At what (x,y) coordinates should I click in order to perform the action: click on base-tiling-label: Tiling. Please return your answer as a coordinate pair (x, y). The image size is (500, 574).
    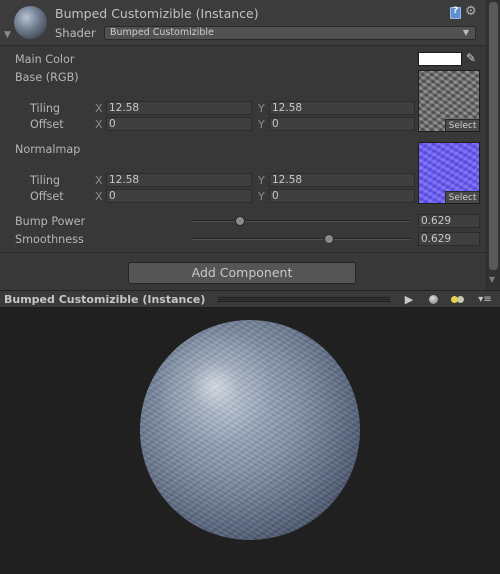
    Looking at the image, I should click on (45, 108).